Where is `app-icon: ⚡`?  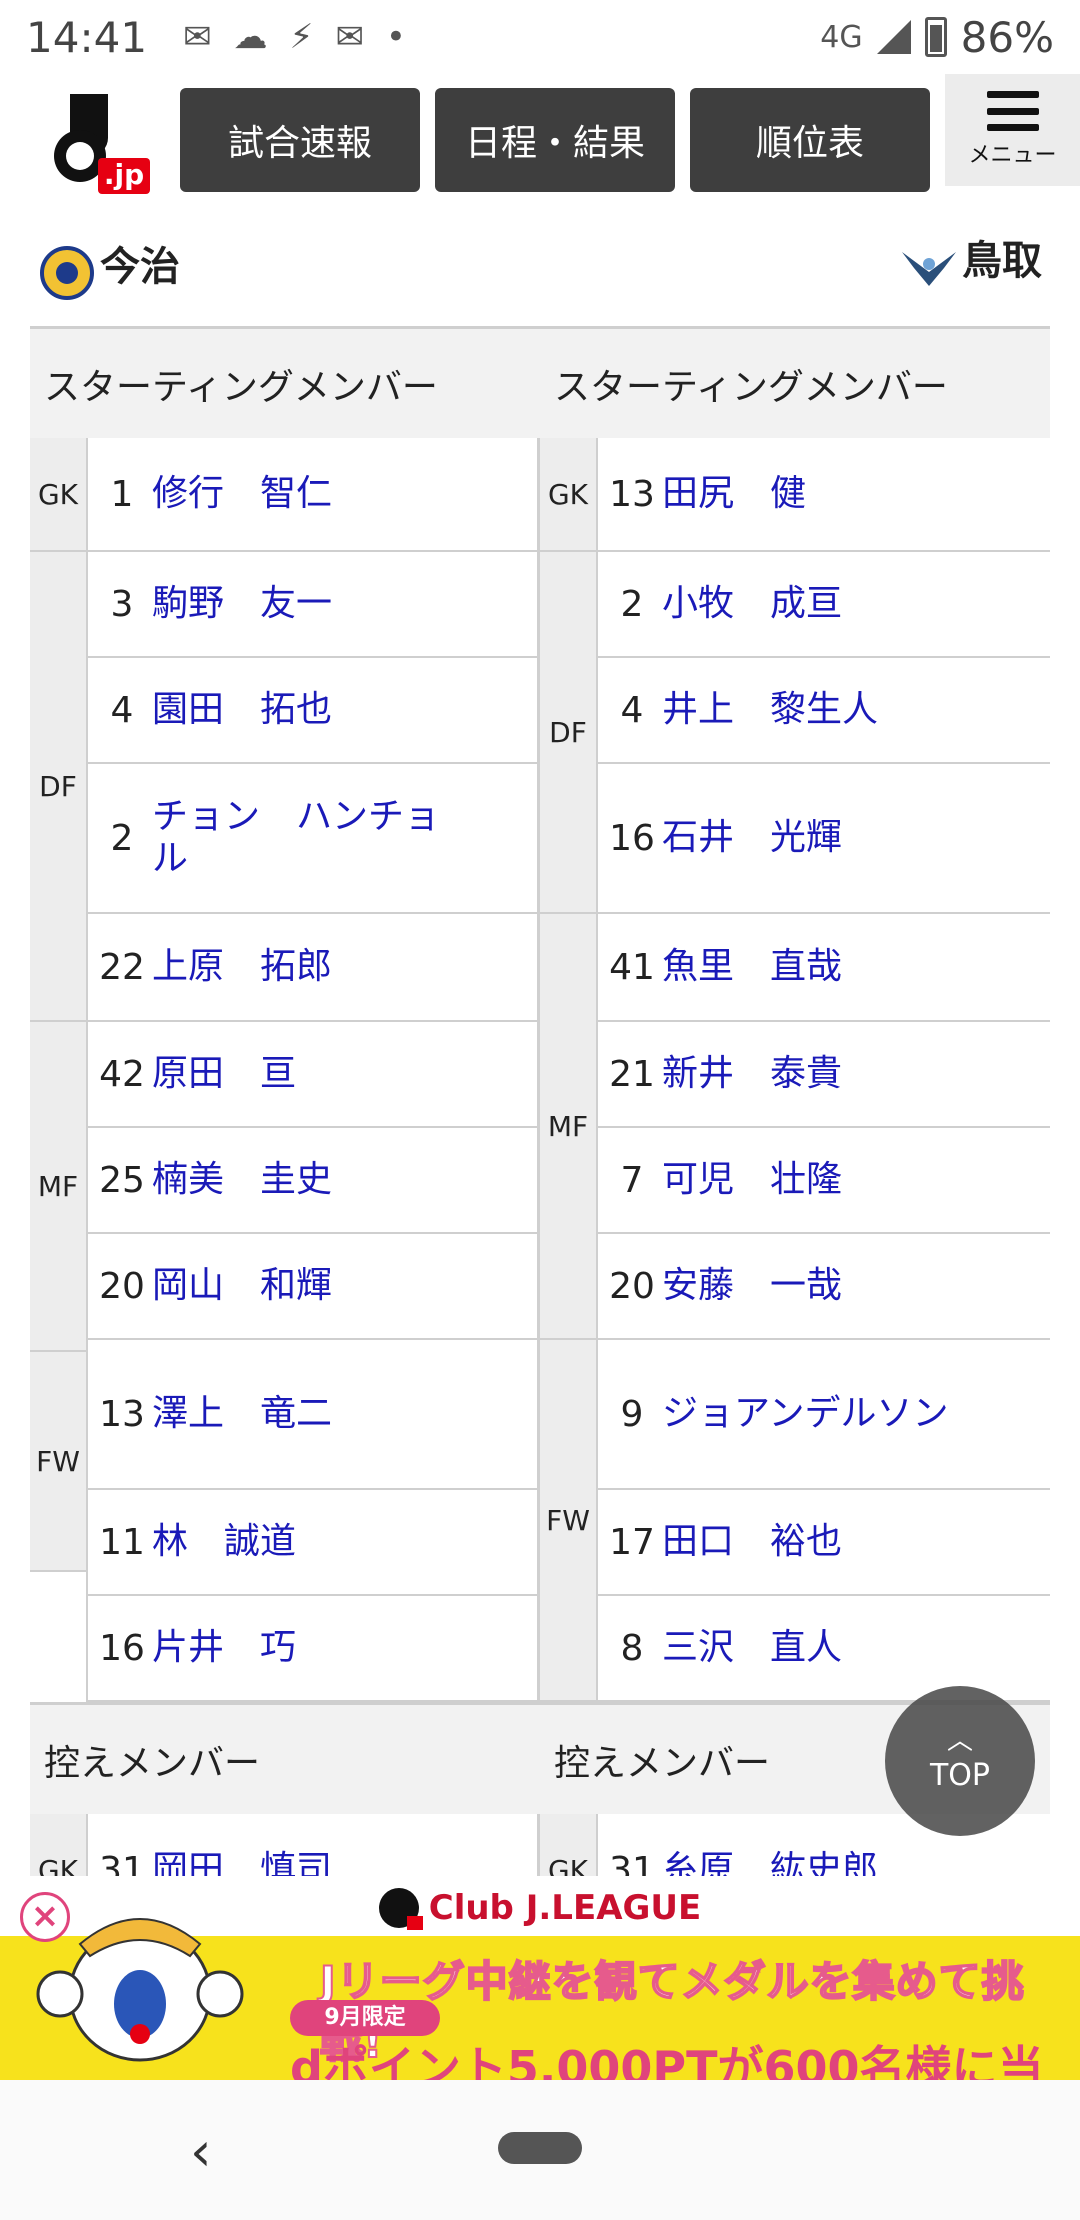
app-icon: ⚡ is located at coordinates (301, 37).